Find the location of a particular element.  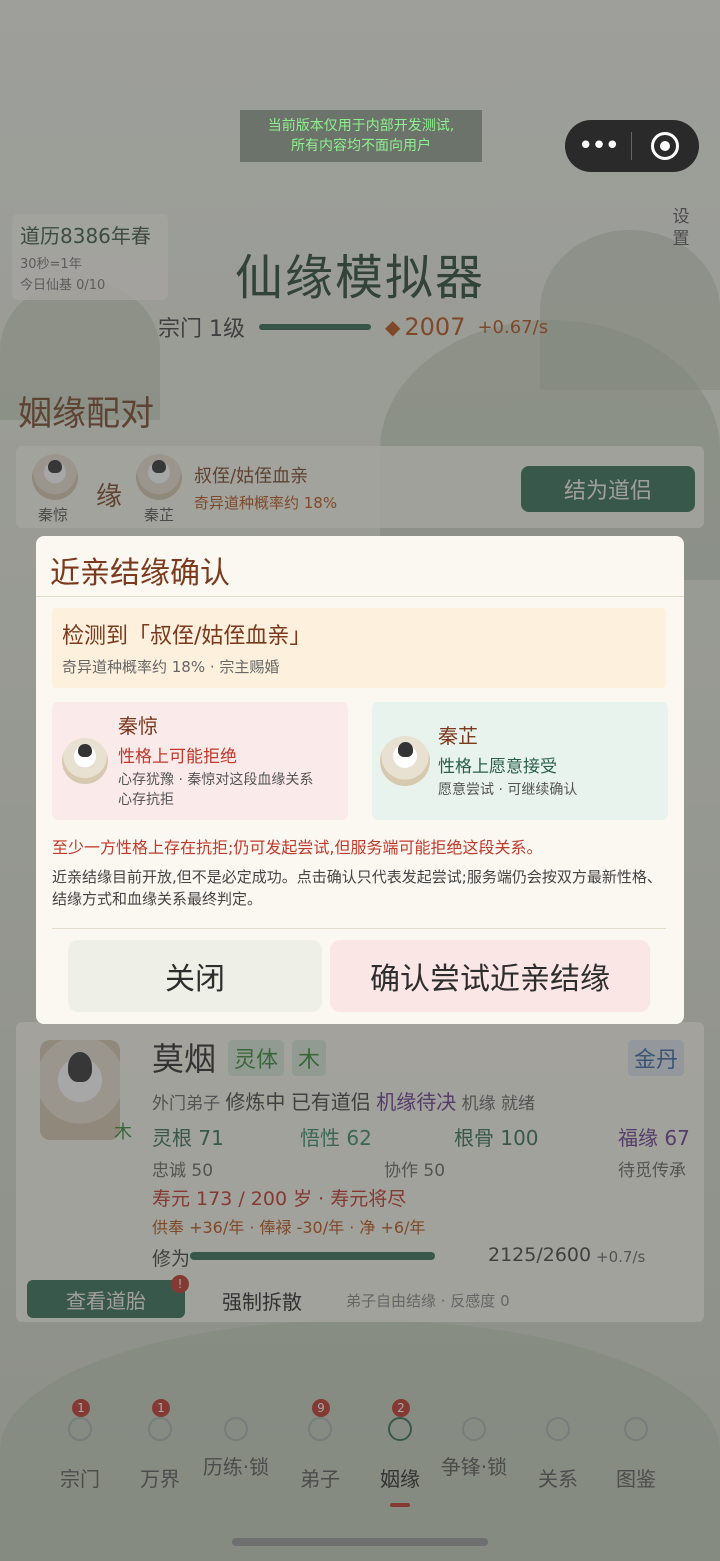

dialog-divider is located at coordinates (360, 596).